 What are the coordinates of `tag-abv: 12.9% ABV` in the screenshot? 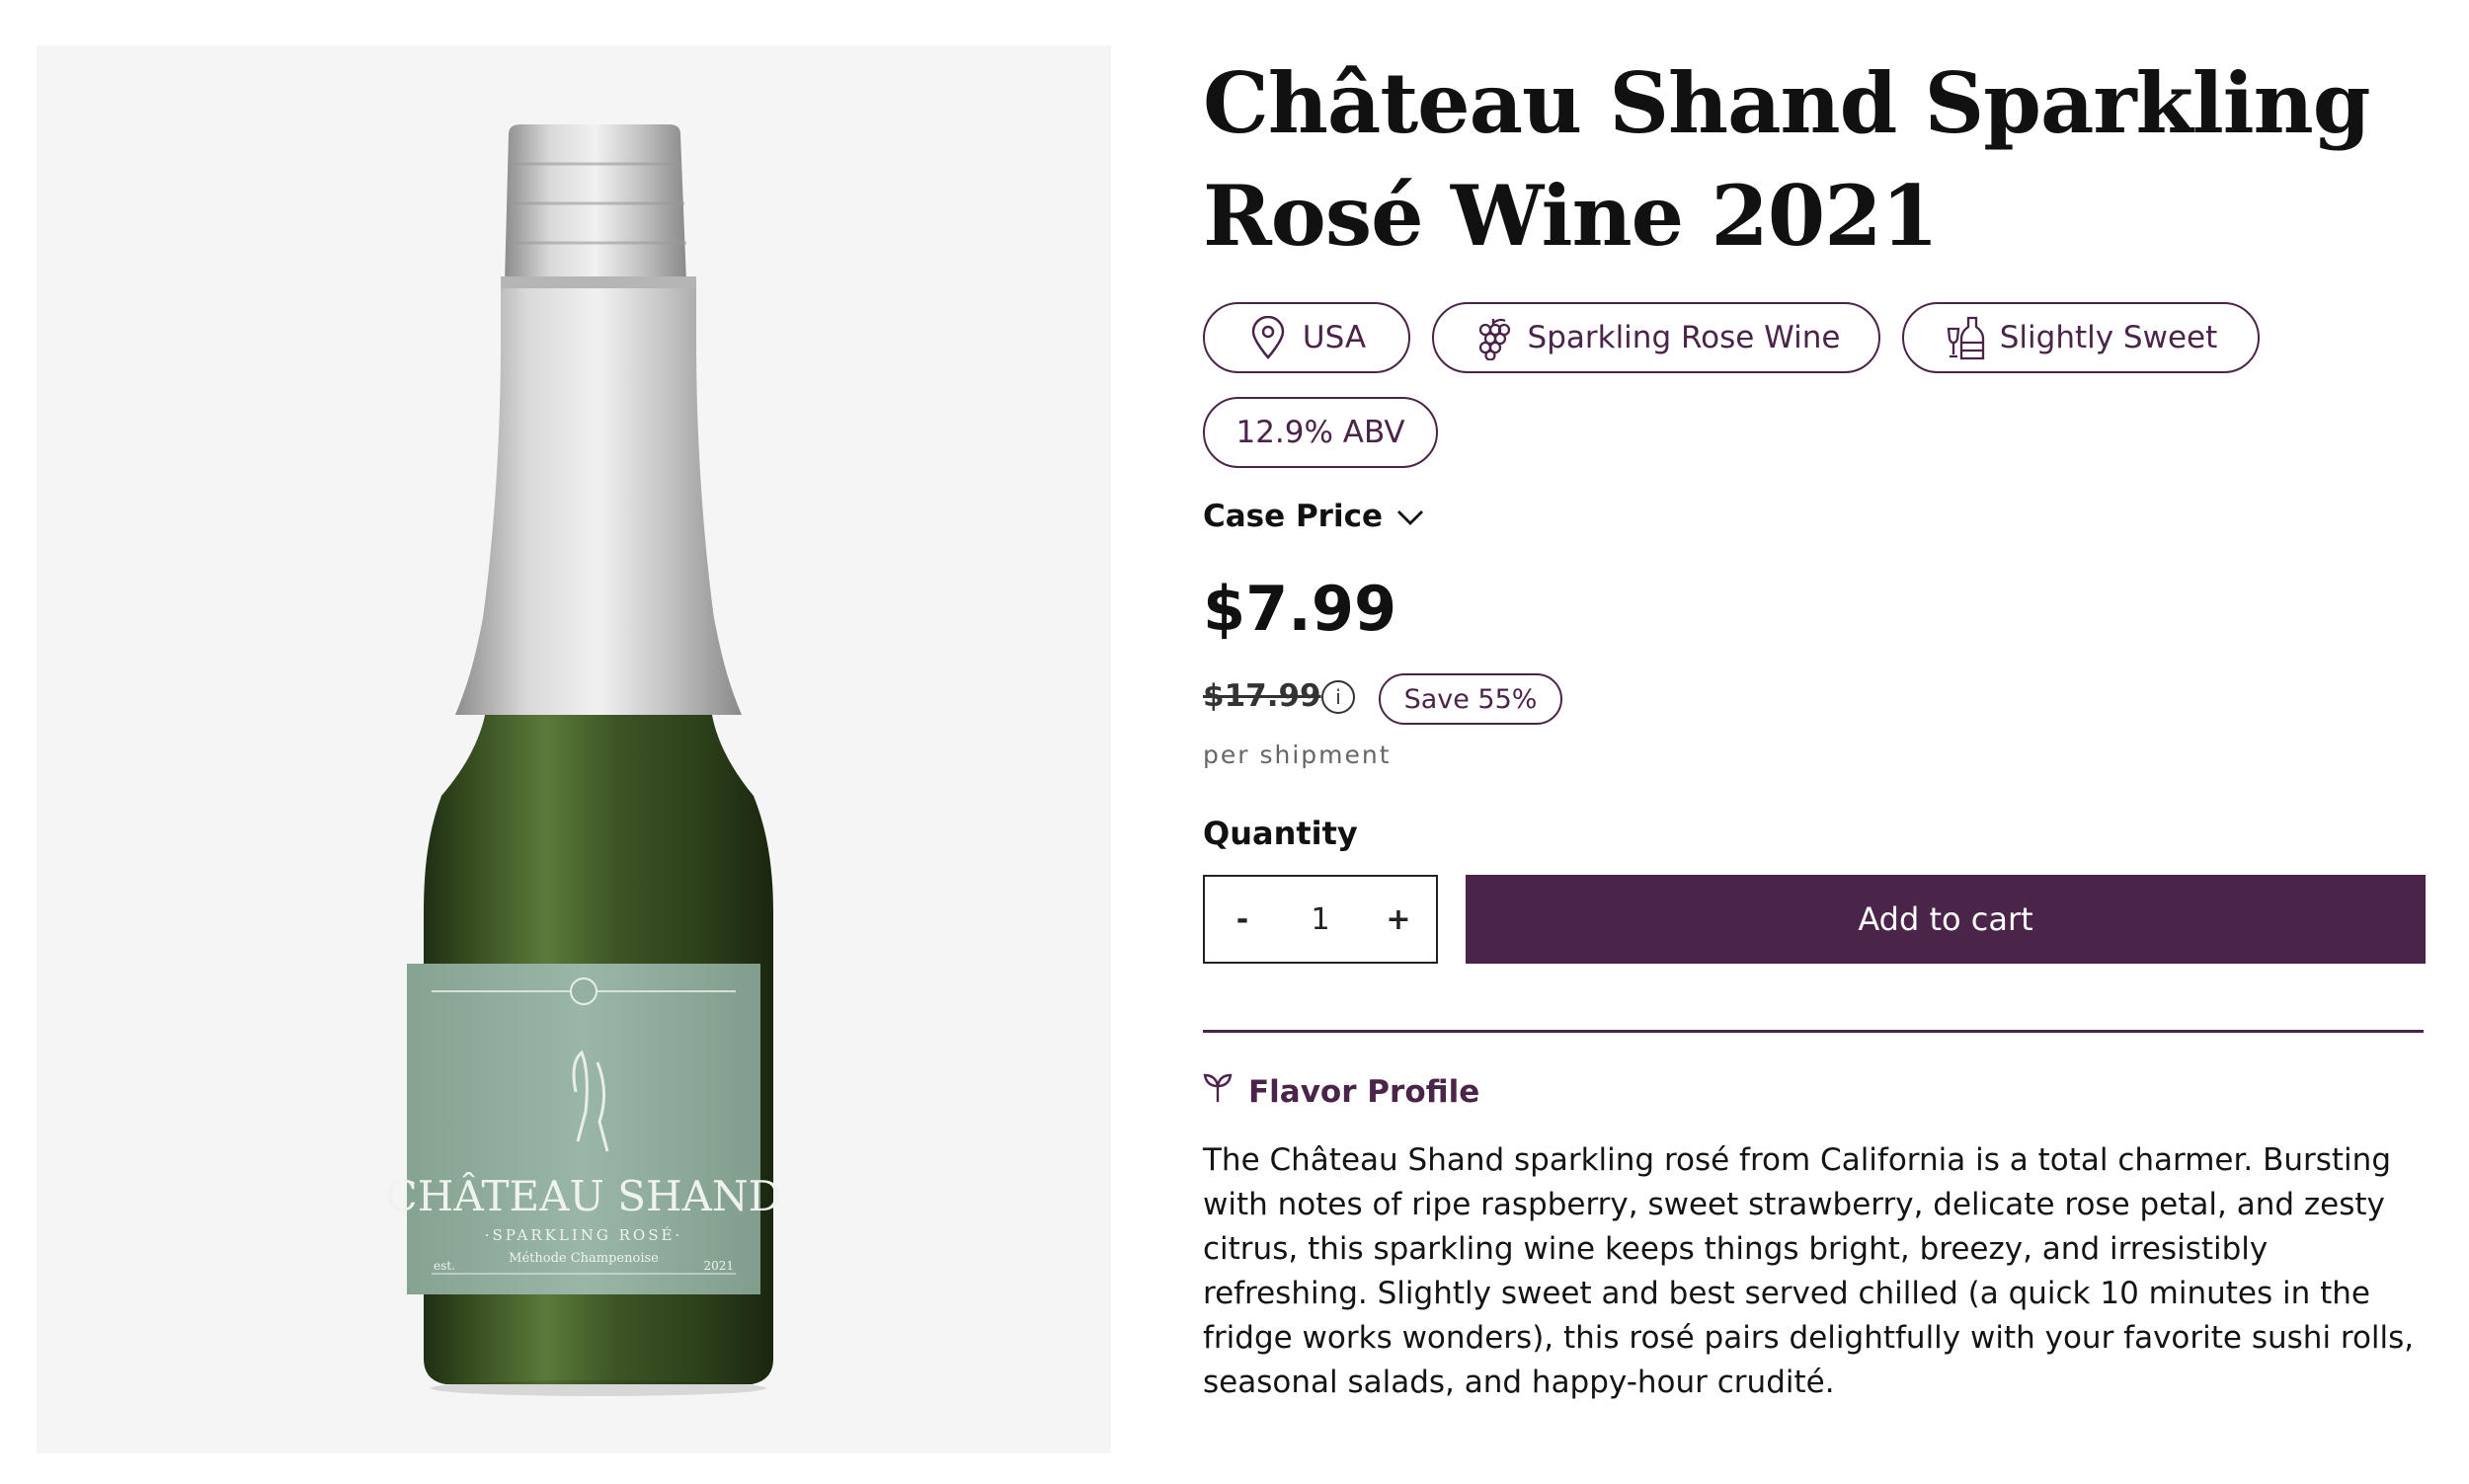 It's located at (1320, 432).